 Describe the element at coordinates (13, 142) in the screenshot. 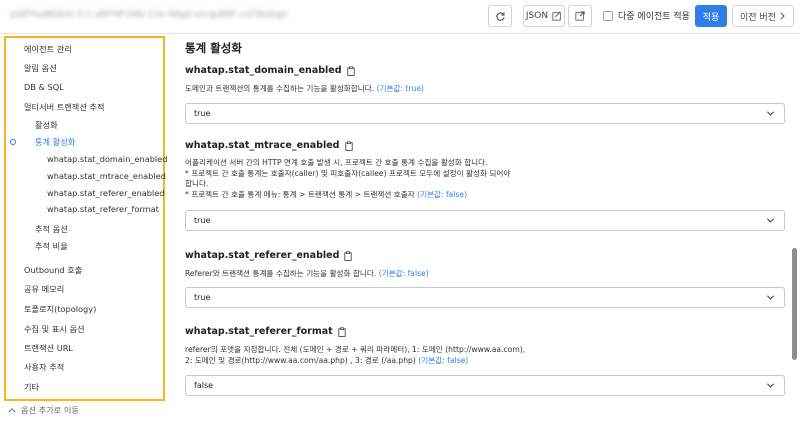

I see `active-item-indicator` at that location.